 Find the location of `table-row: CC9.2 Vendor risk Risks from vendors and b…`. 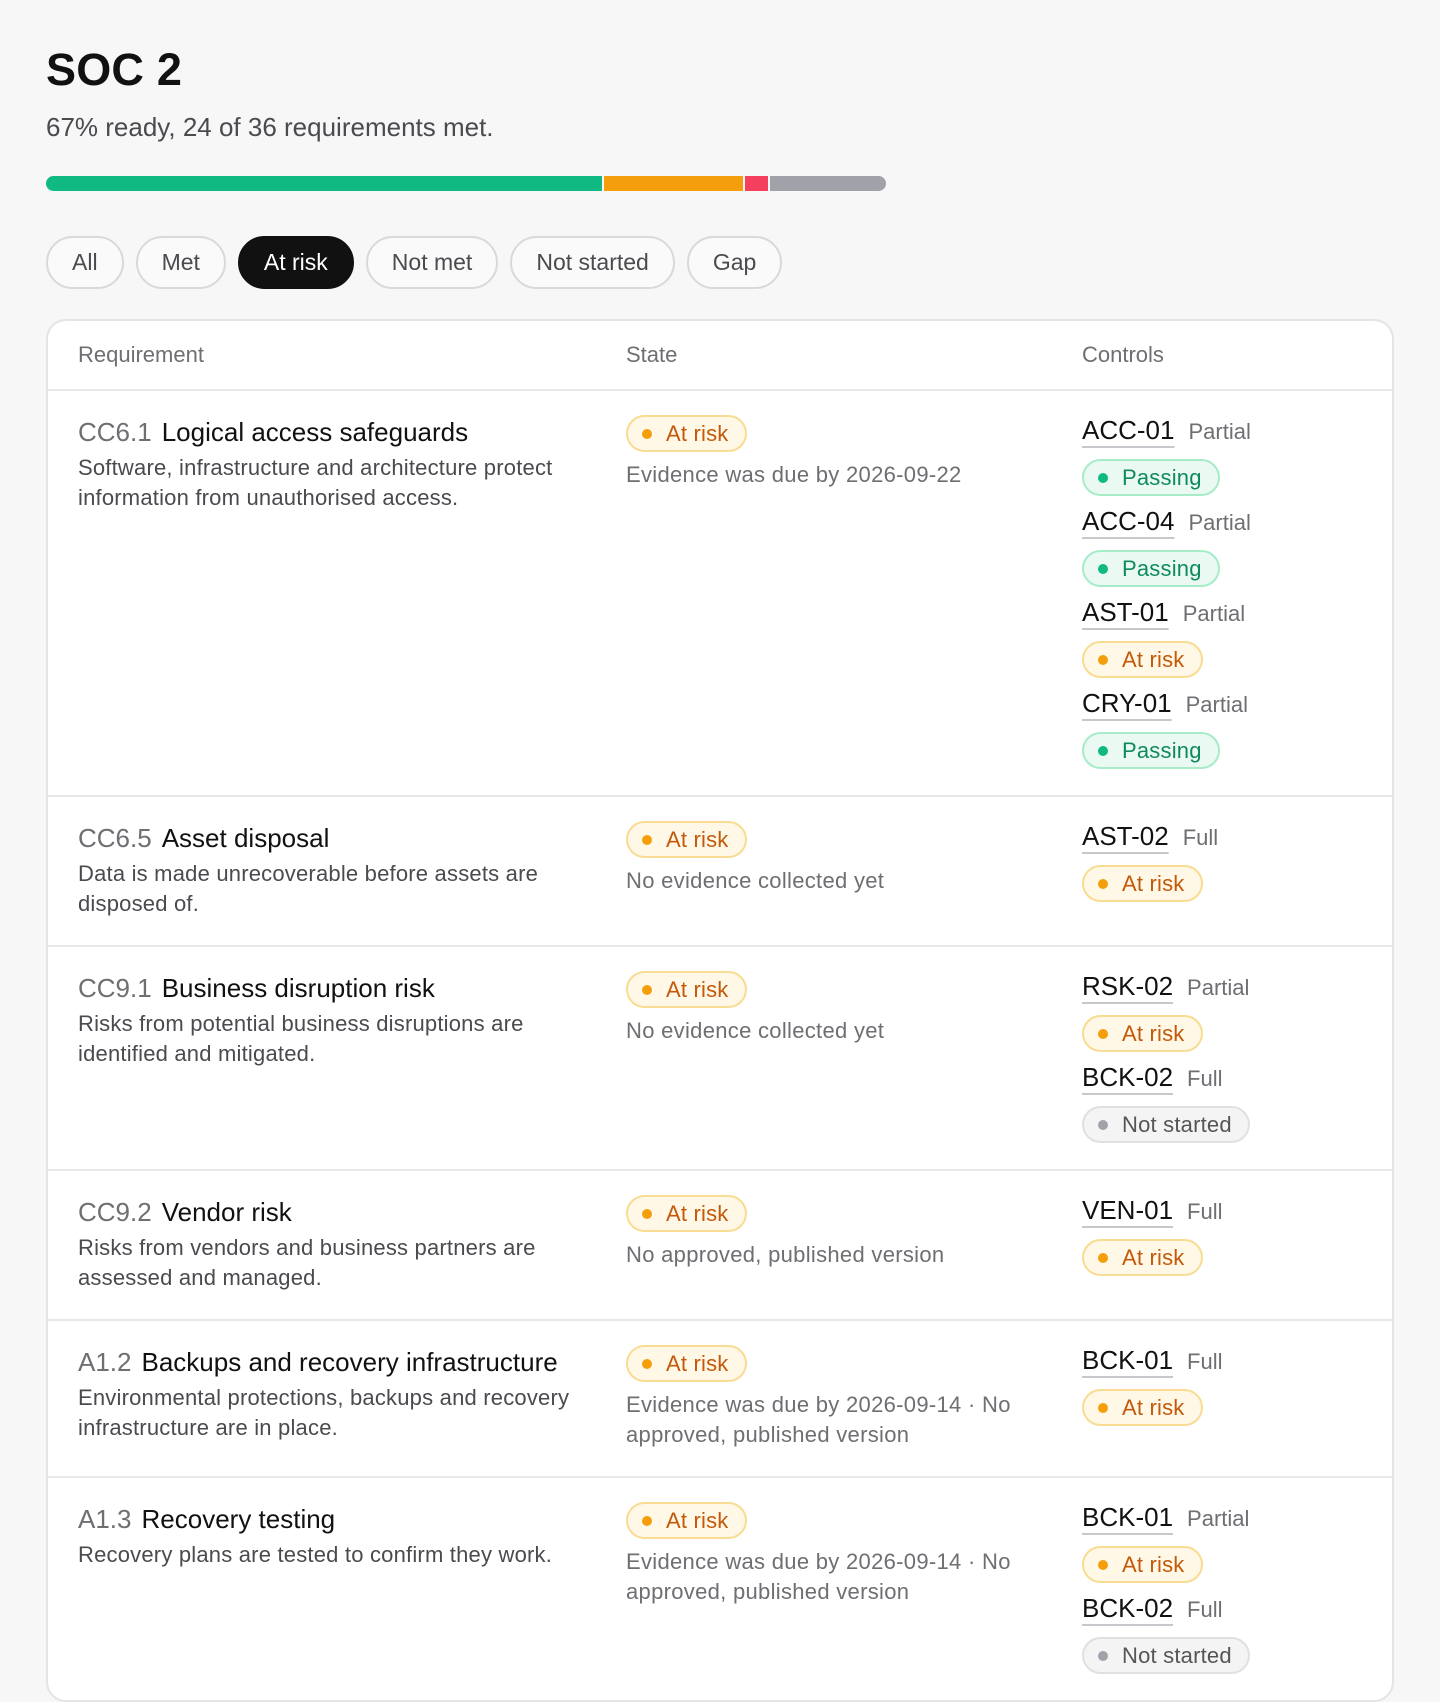

table-row: CC9.2 Vendor risk Risks from vendors and b… is located at coordinates (720, 1246).